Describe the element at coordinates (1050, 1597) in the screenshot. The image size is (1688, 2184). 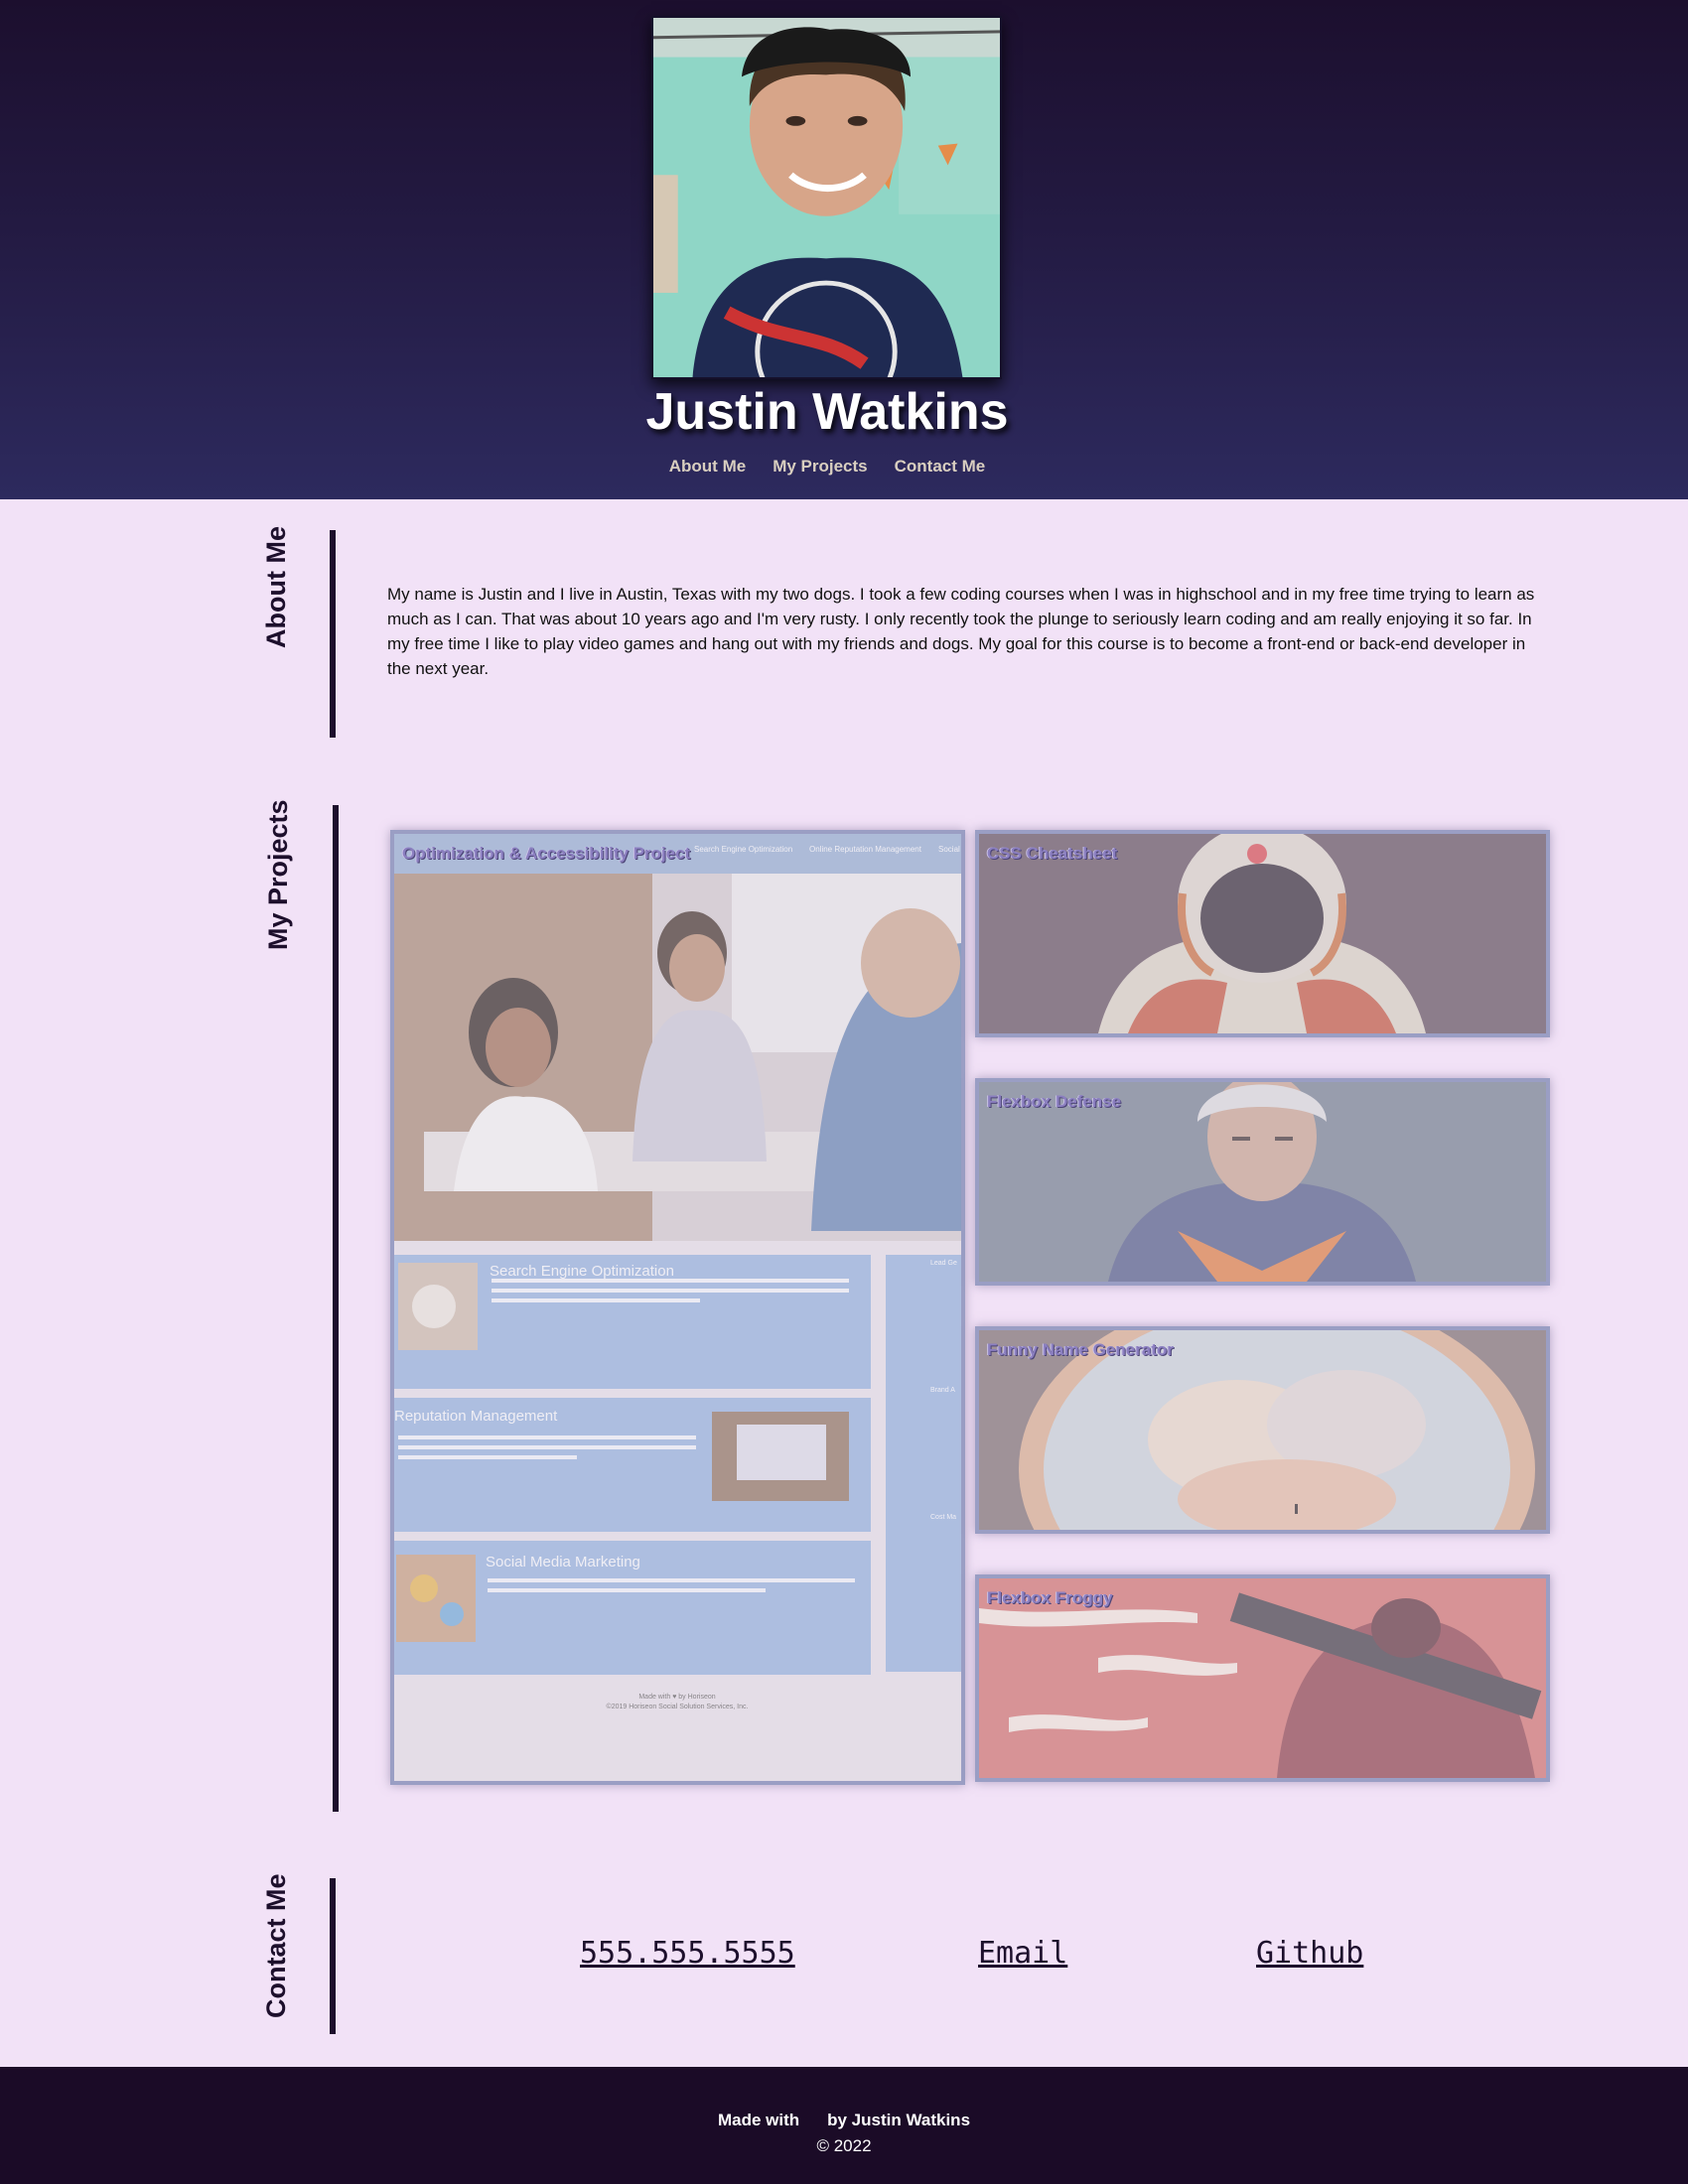
I see `project-title-flexbox-froggy: Flexbox Froggy` at that location.